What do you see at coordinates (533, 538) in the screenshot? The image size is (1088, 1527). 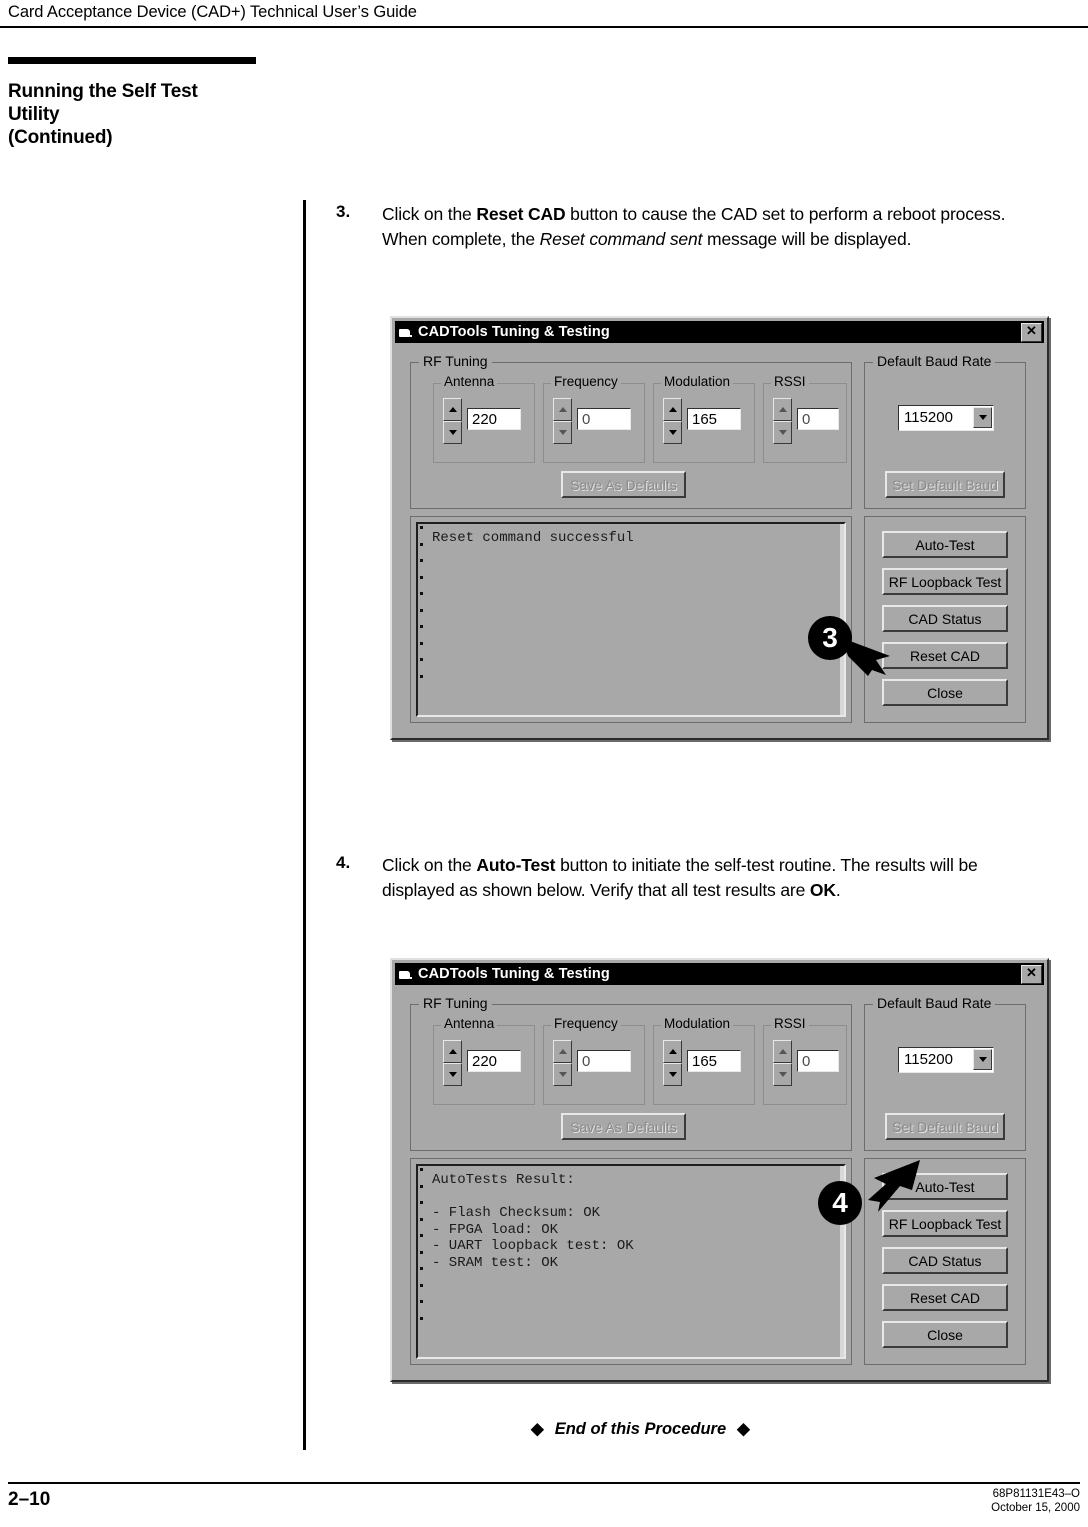 I see `output-text: Reset command successful` at bounding box center [533, 538].